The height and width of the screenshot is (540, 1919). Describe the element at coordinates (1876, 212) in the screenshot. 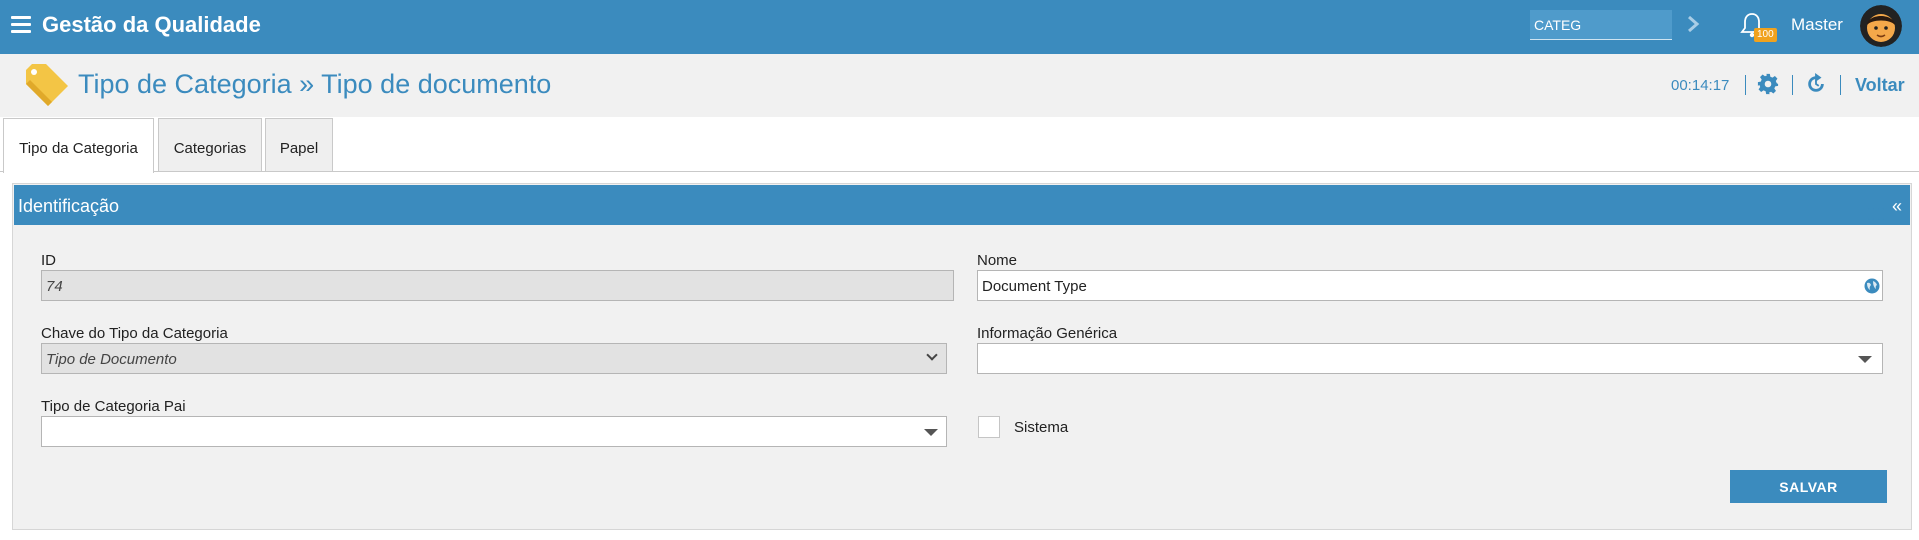

I see `binoculars-icon` at that location.